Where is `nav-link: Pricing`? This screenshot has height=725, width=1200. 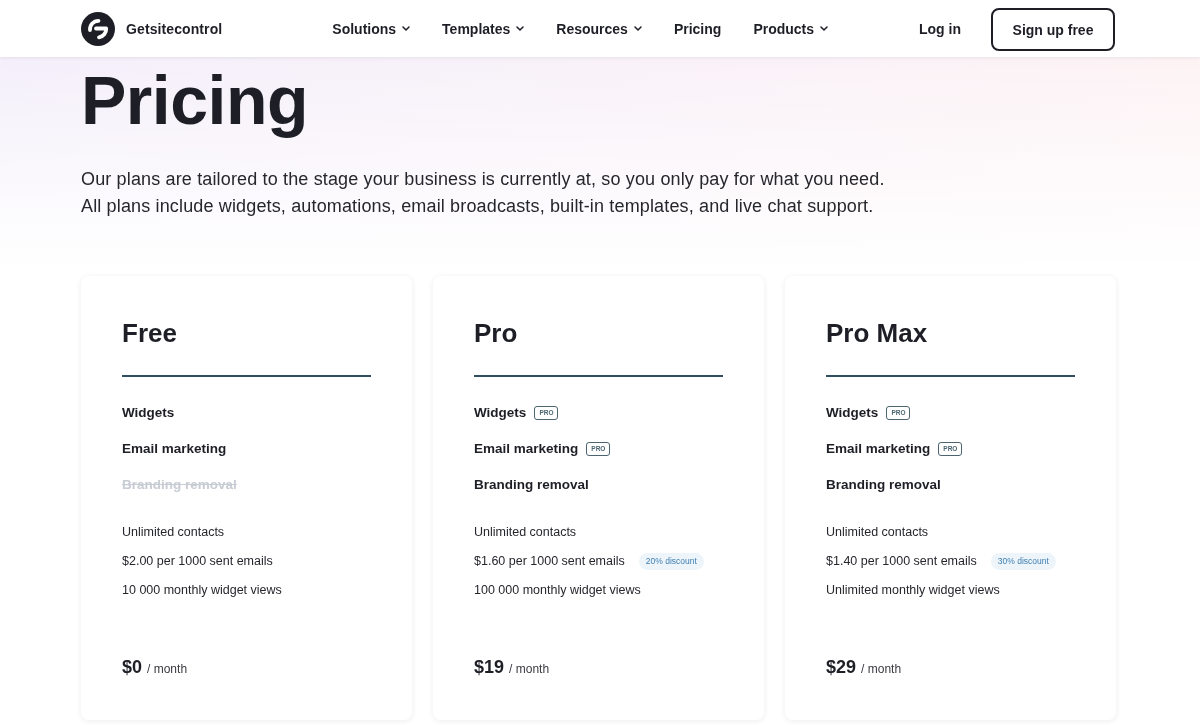 nav-link: Pricing is located at coordinates (697, 28).